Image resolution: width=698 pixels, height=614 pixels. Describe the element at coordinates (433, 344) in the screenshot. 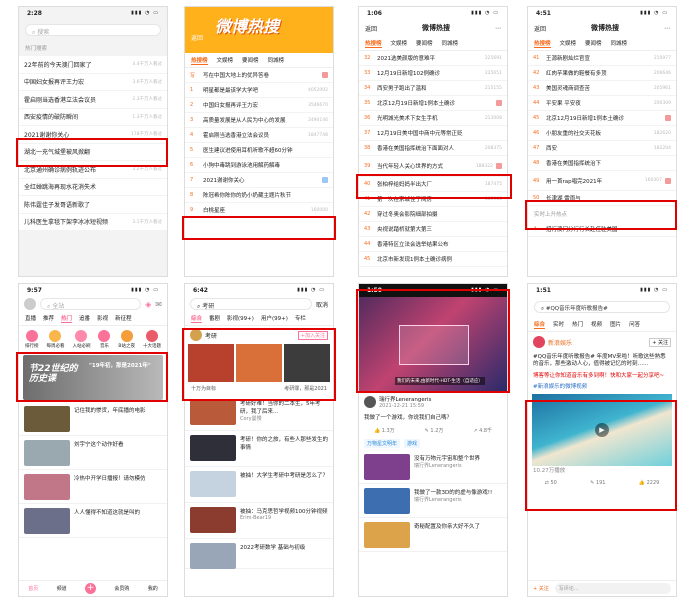

I see `video-player: 我们的未来,由新时代-HDT-生活（自适应）` at that location.